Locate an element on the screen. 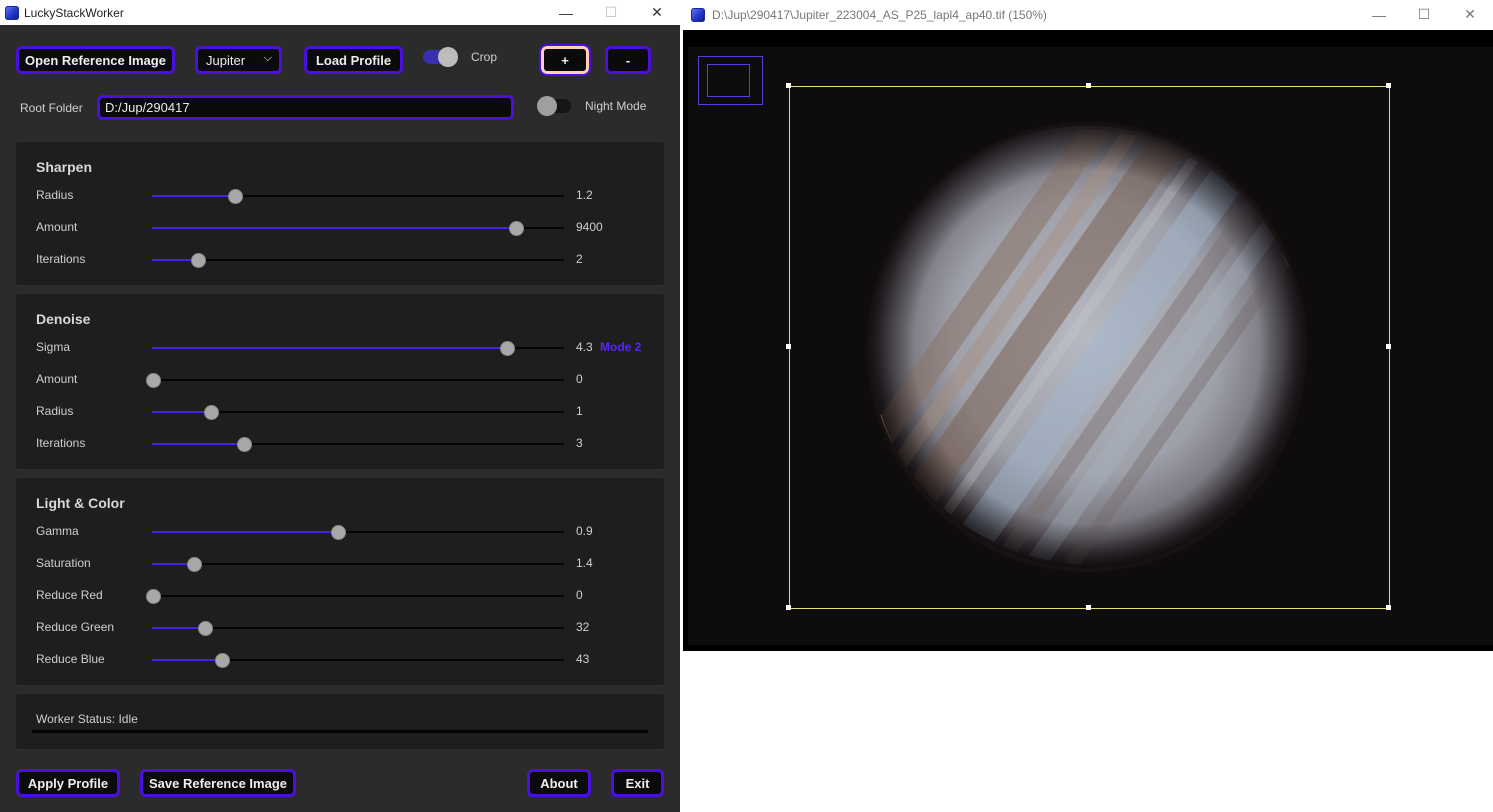 This screenshot has width=1493, height=812. denoise-sigma-label: Sigma is located at coordinates (53, 347).